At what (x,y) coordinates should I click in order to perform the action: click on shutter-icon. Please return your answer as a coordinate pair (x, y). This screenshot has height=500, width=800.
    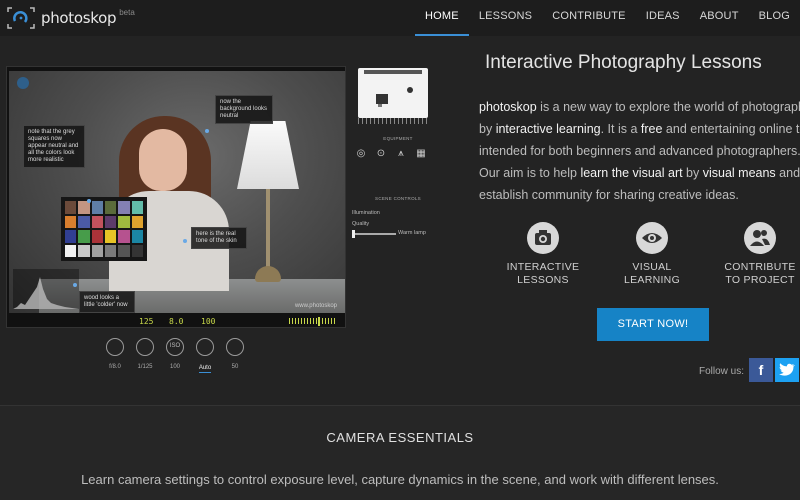
    Looking at the image, I should click on (145, 347).